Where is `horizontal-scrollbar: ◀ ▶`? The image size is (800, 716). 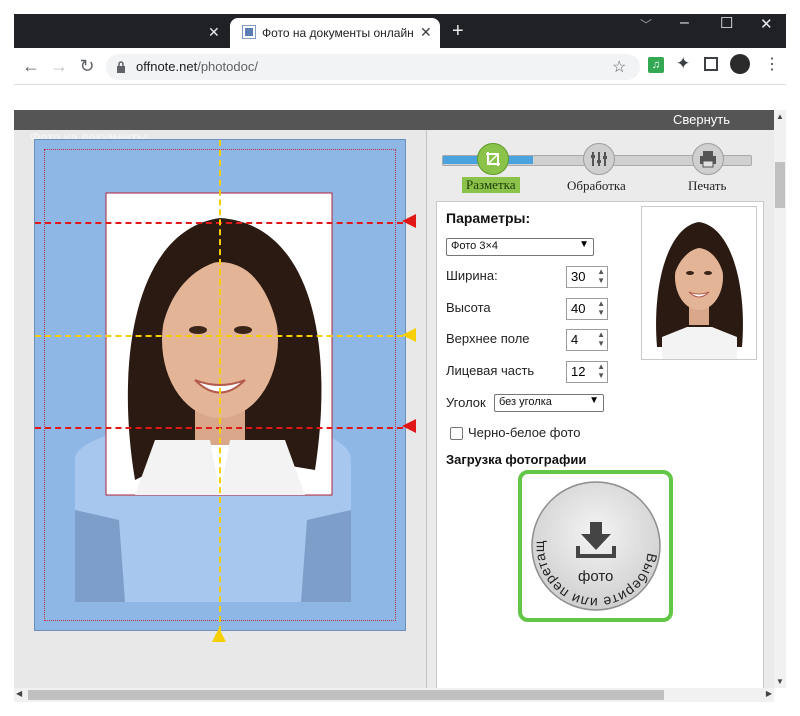
horizontal-scrollbar: ◀ ▶ is located at coordinates (394, 695).